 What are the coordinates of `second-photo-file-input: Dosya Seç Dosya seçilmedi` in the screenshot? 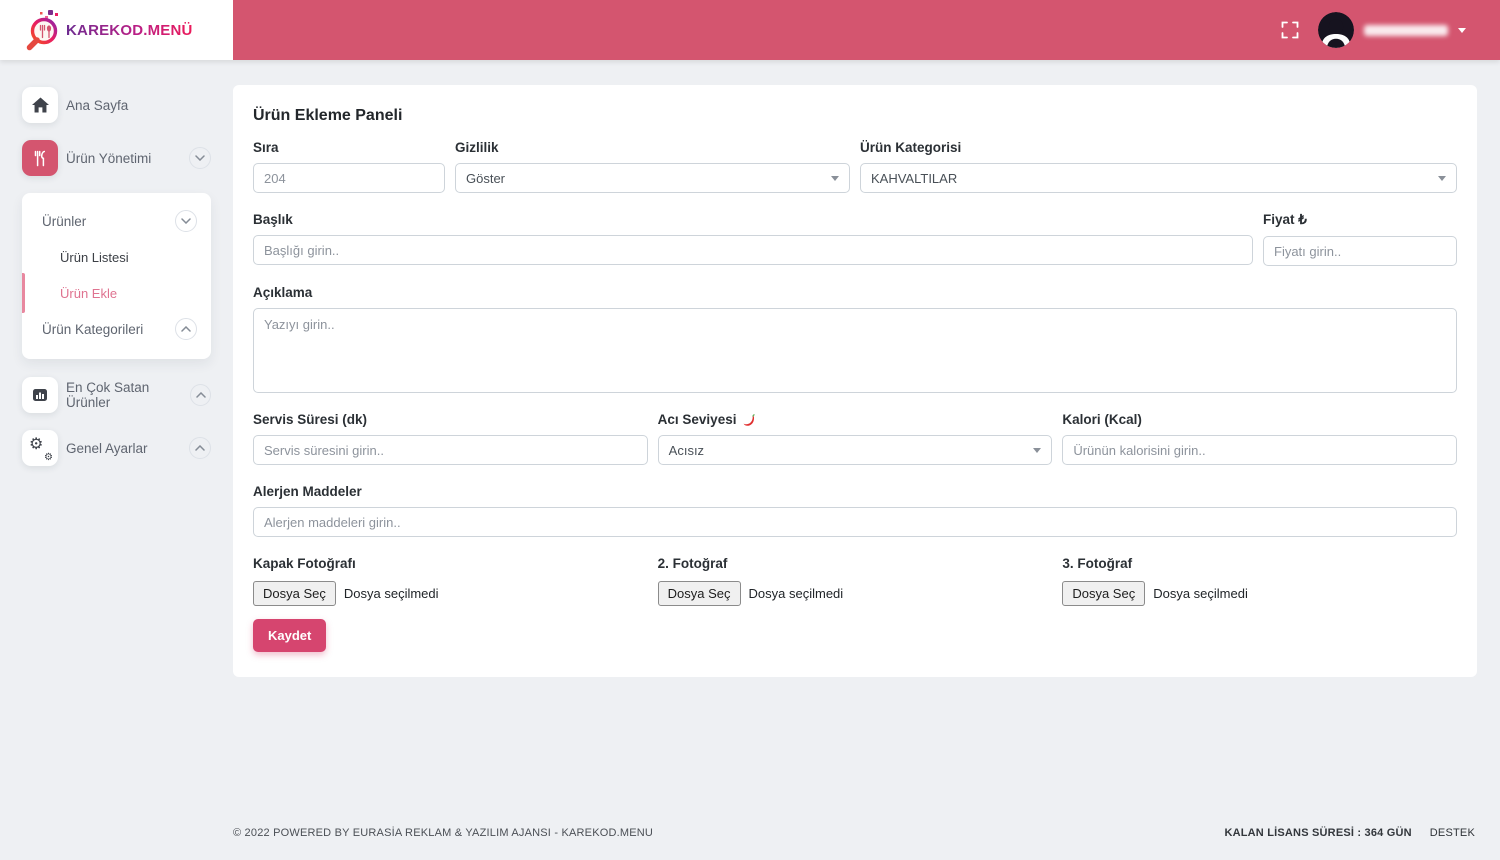 It's located at (855, 593).